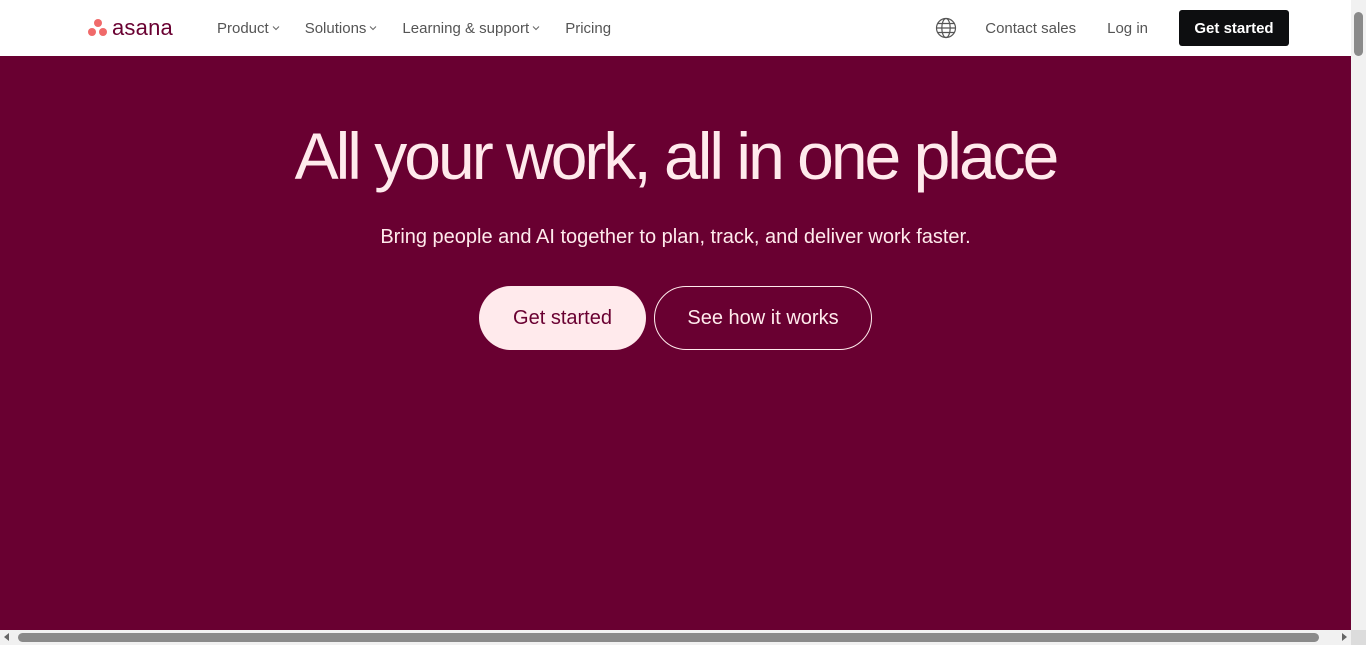 This screenshot has height=645, width=1366. I want to click on nav-item-product: Product, so click(248, 28).